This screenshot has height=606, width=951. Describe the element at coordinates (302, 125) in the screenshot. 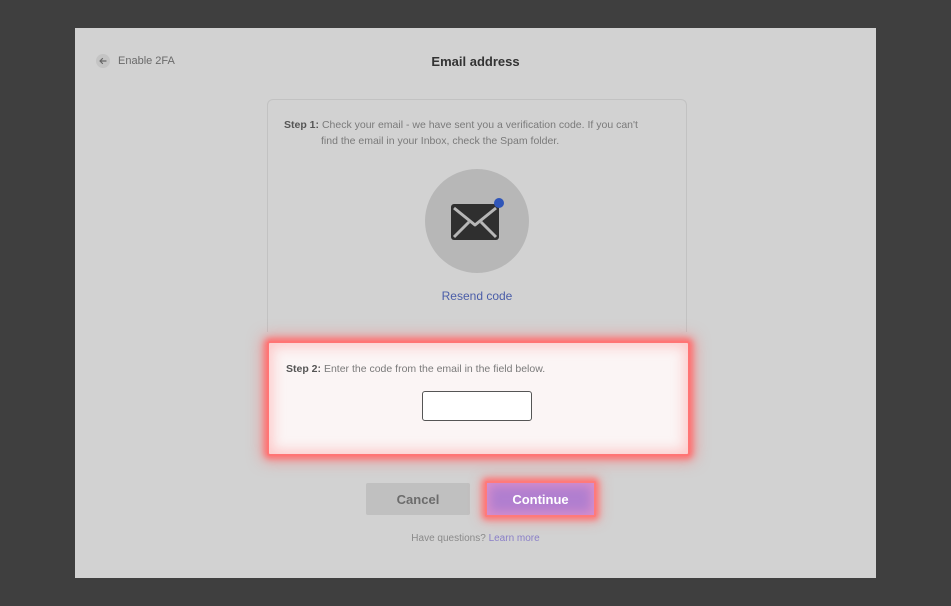

I see `step1-label: Step 1:` at that location.